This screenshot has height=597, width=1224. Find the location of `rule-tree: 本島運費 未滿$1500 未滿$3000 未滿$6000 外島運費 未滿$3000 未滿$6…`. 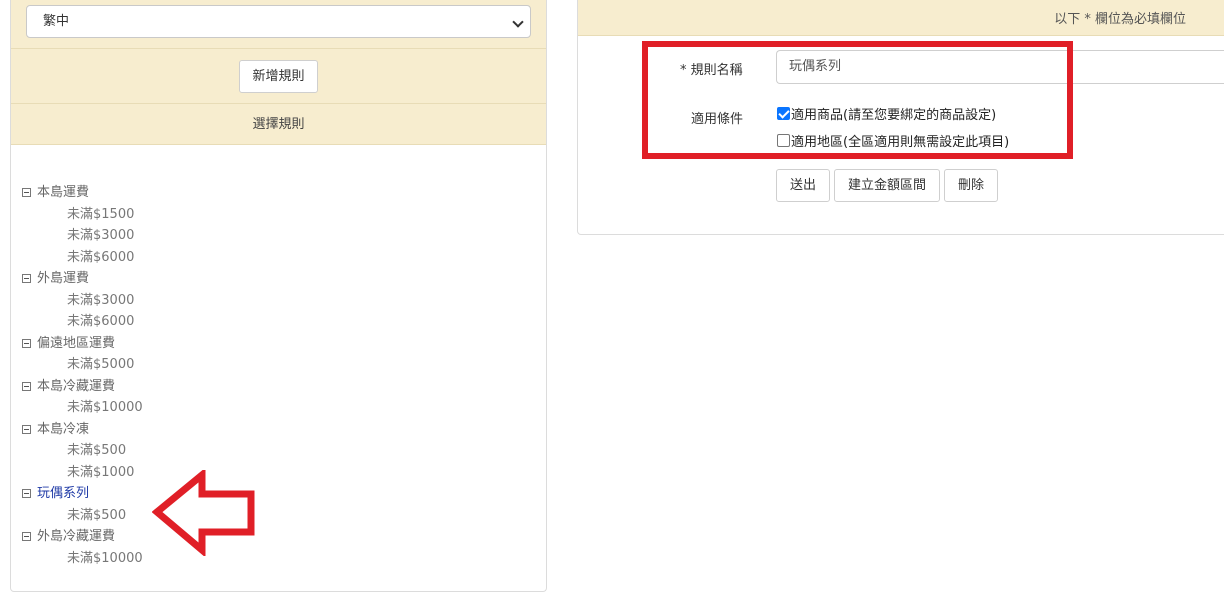

rule-tree: 本島運費 未滿$1500 未滿$3000 未滿$6000 外島運費 未滿$3000 未滿$6… is located at coordinates (82, 375).